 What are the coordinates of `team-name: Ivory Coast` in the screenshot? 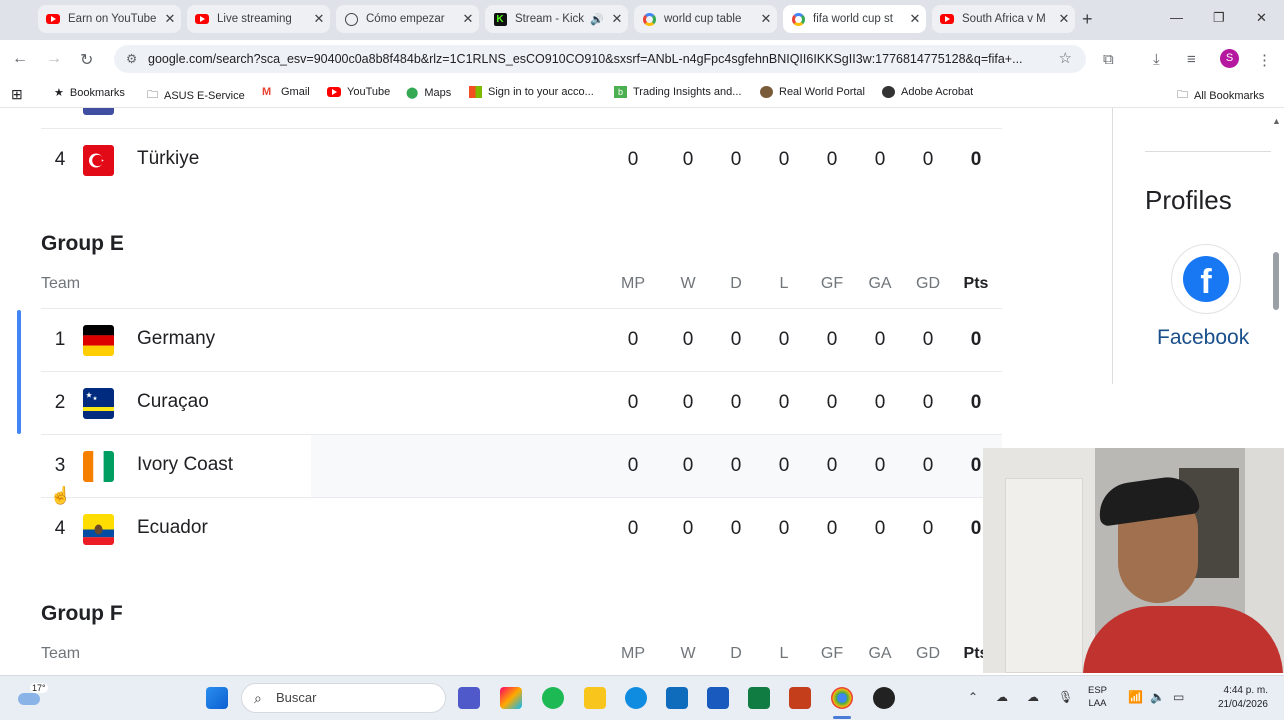 It's located at (185, 465).